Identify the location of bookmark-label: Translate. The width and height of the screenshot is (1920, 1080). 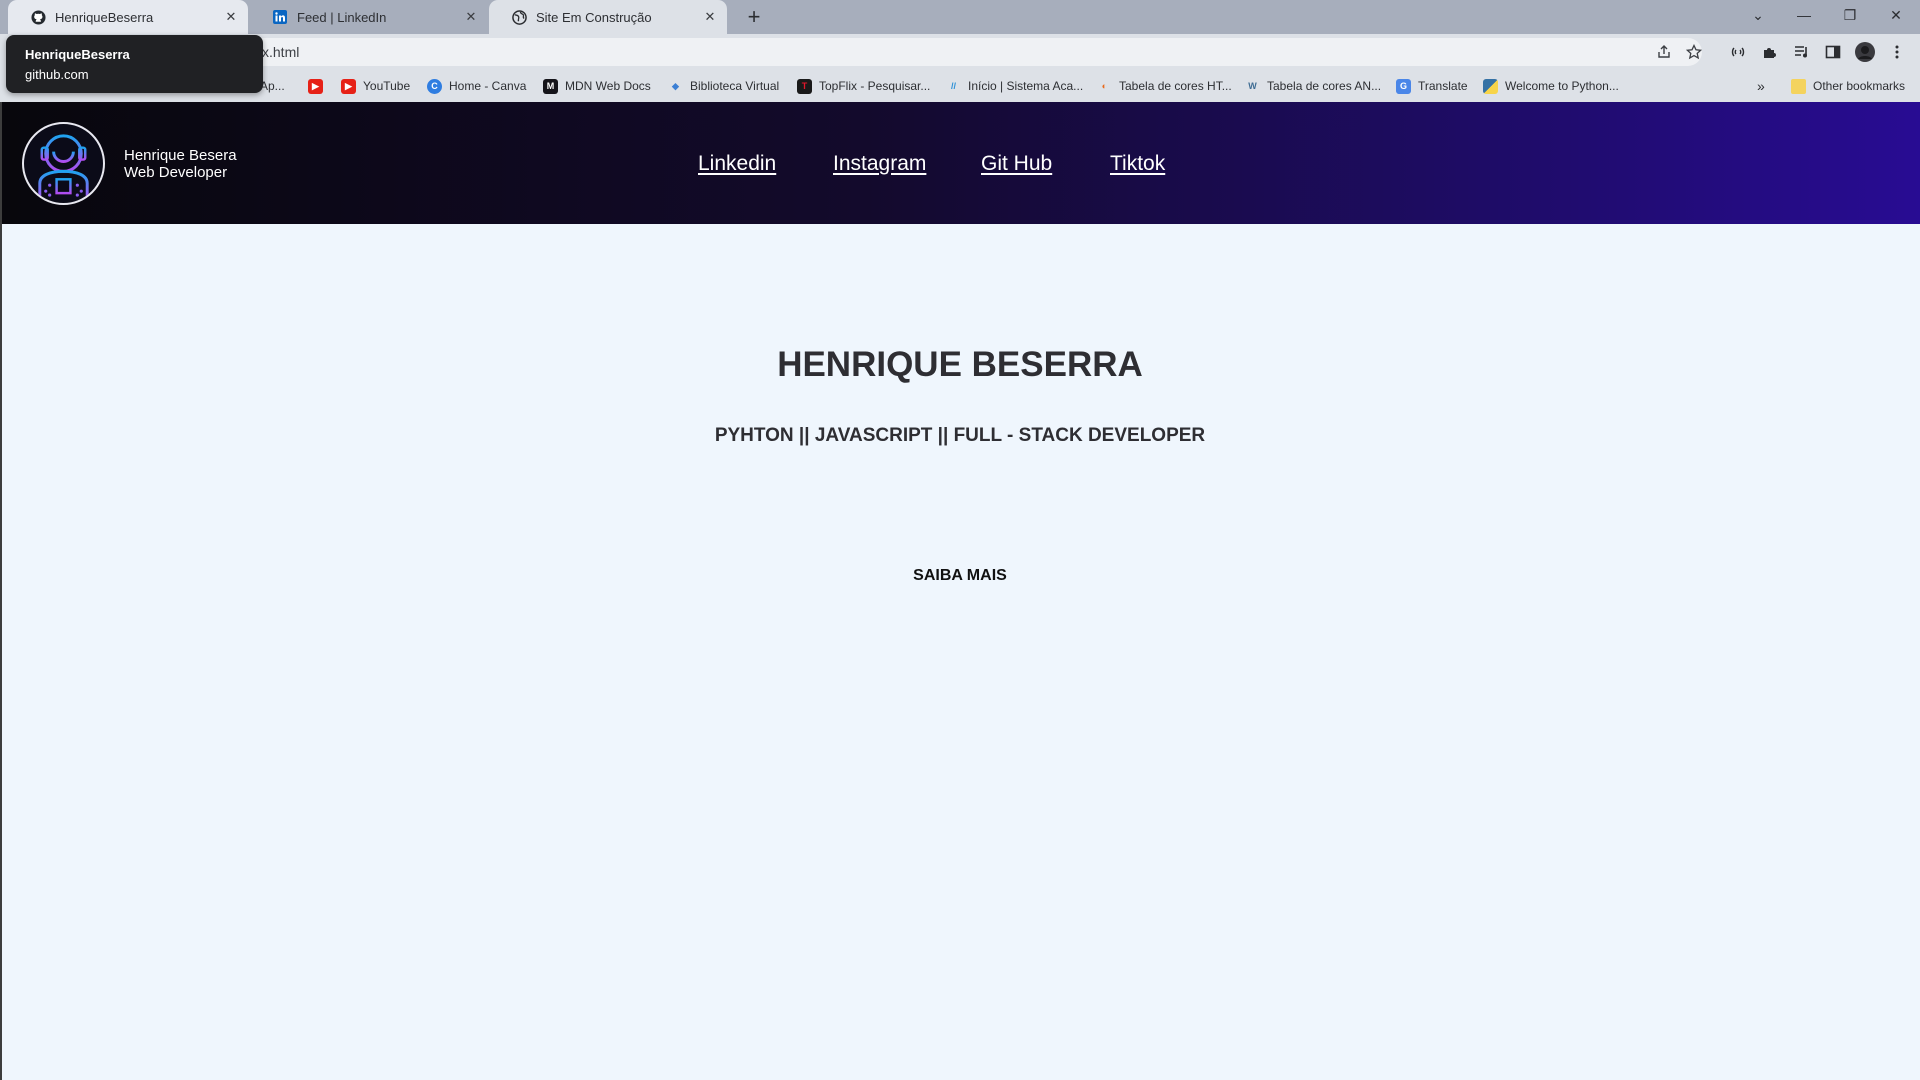
(1443, 86).